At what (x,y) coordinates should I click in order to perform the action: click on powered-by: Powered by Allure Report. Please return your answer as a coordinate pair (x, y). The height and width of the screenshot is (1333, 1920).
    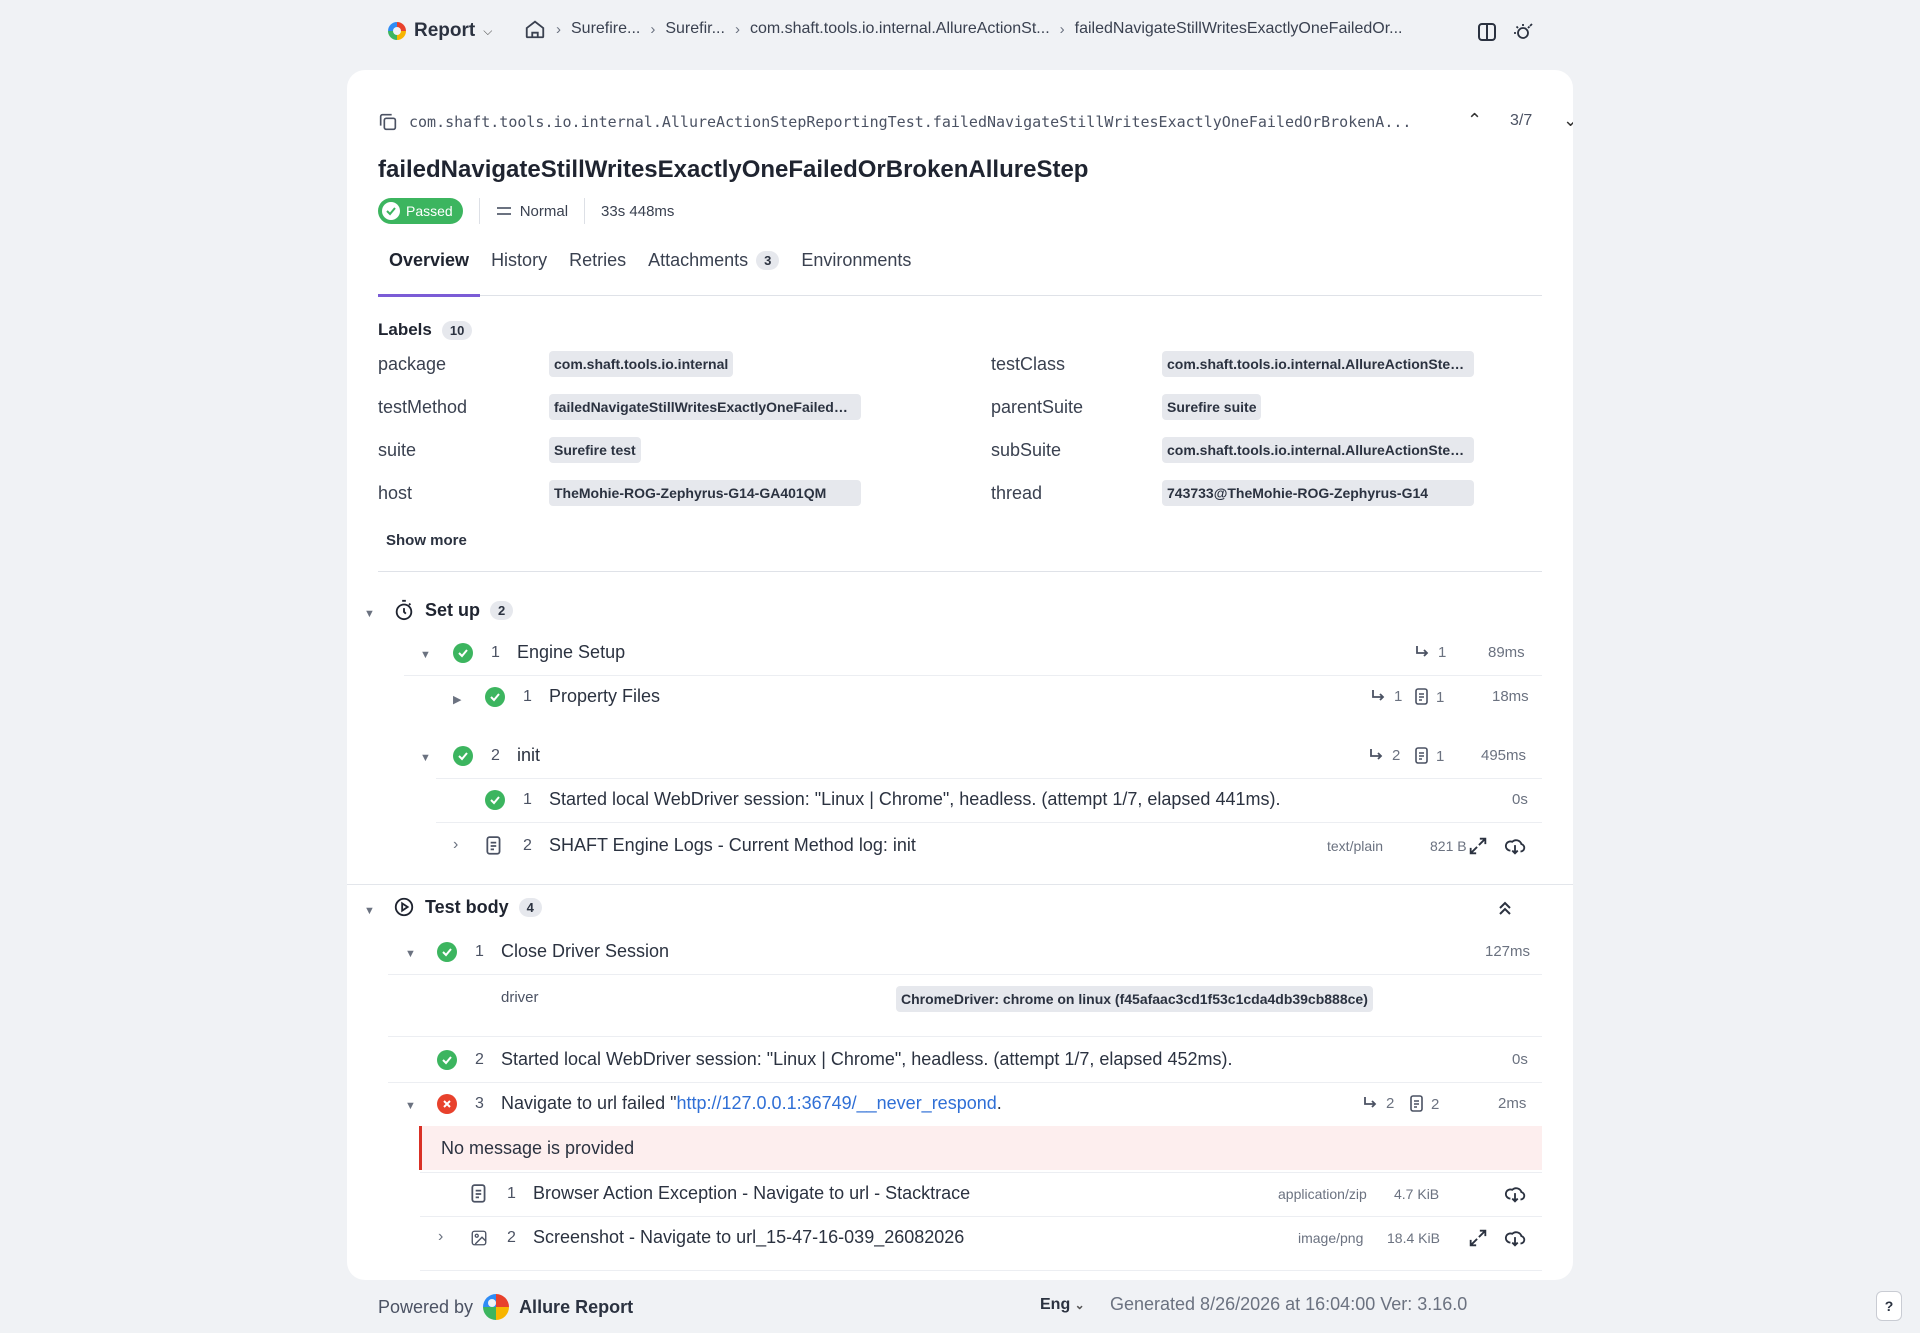
    Looking at the image, I should click on (505, 1307).